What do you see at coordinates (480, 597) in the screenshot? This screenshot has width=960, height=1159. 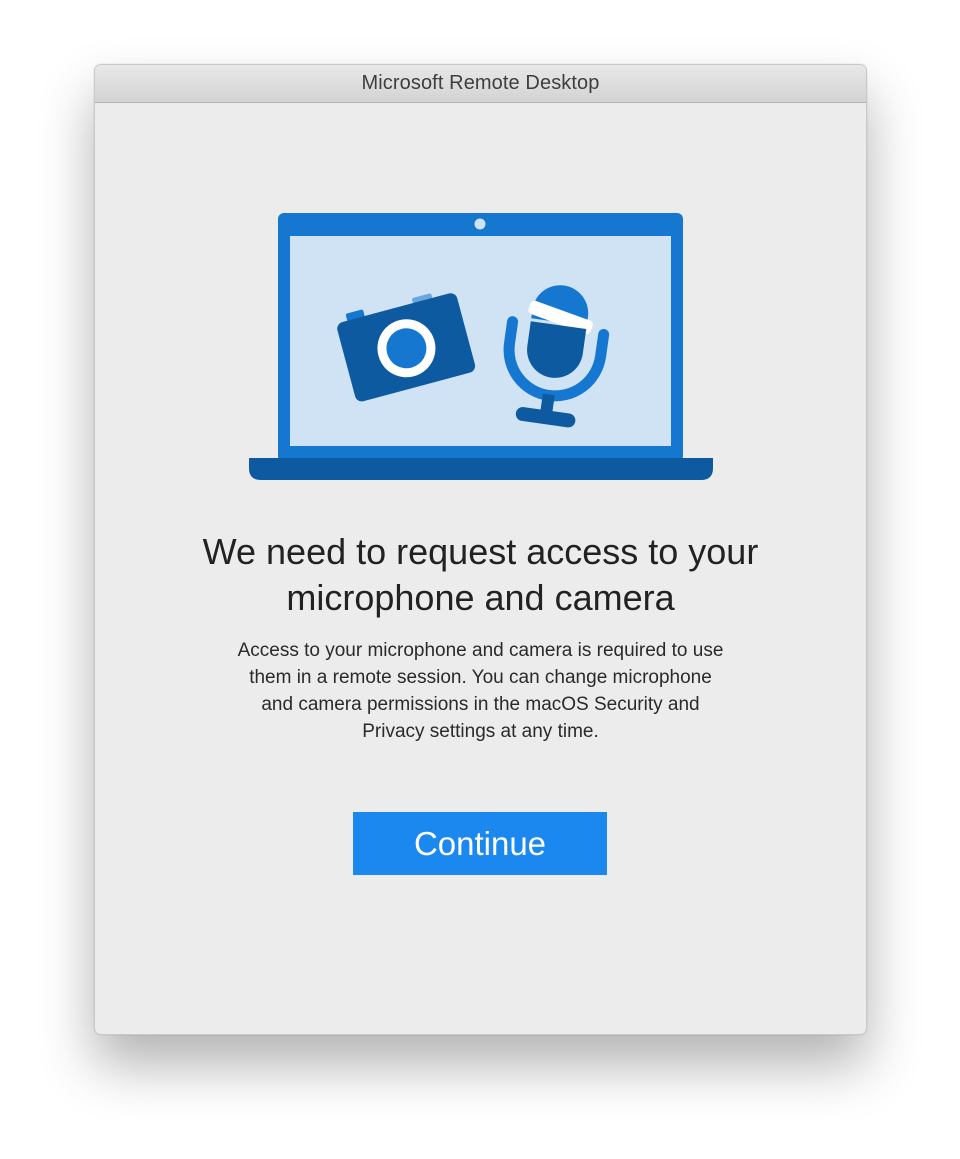 I see `heading-line: microphone and camera` at bounding box center [480, 597].